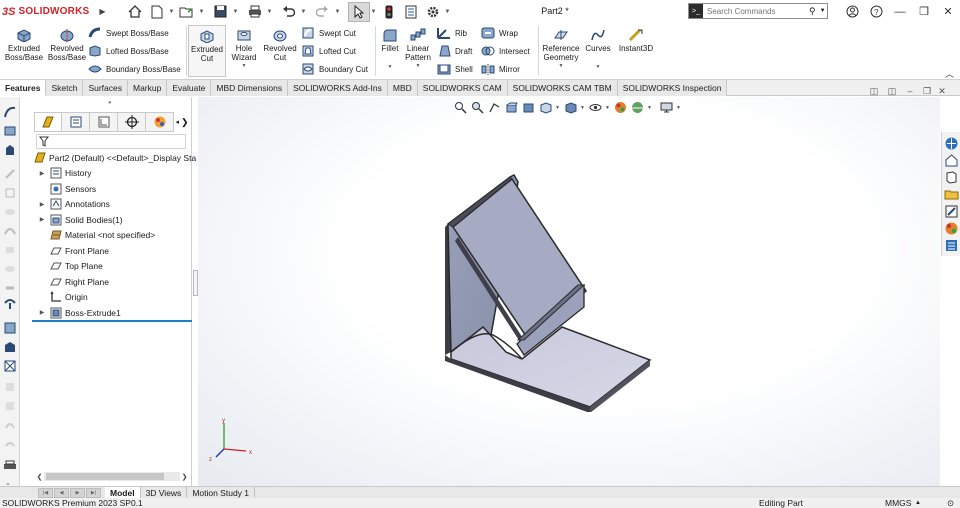  What do you see at coordinates (244, 48) in the screenshot?
I see `hole-wizard-button: Hole Wizard ▼` at bounding box center [244, 48].